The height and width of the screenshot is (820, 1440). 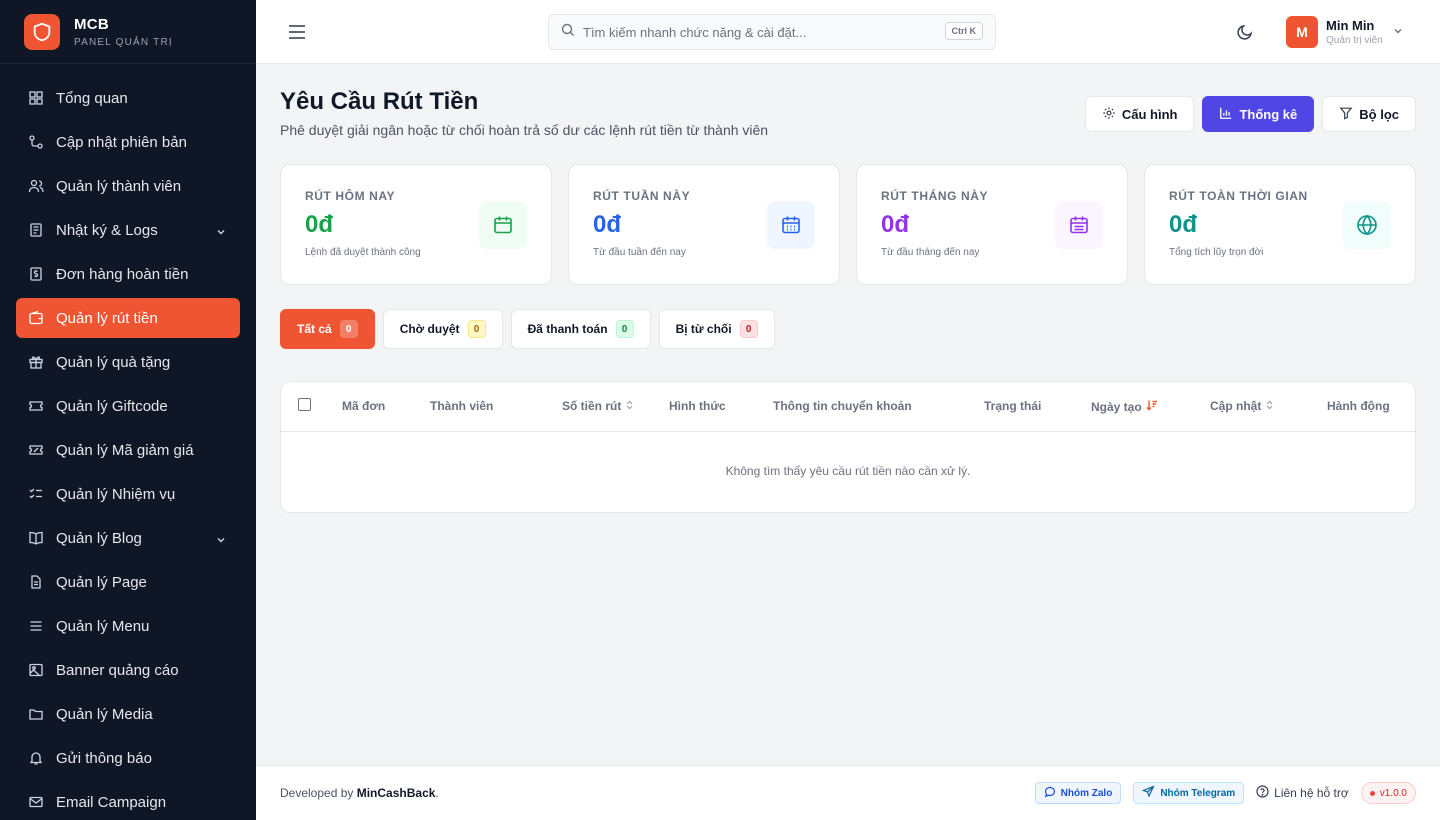 I want to click on bell-icon, so click(x=36, y=758).